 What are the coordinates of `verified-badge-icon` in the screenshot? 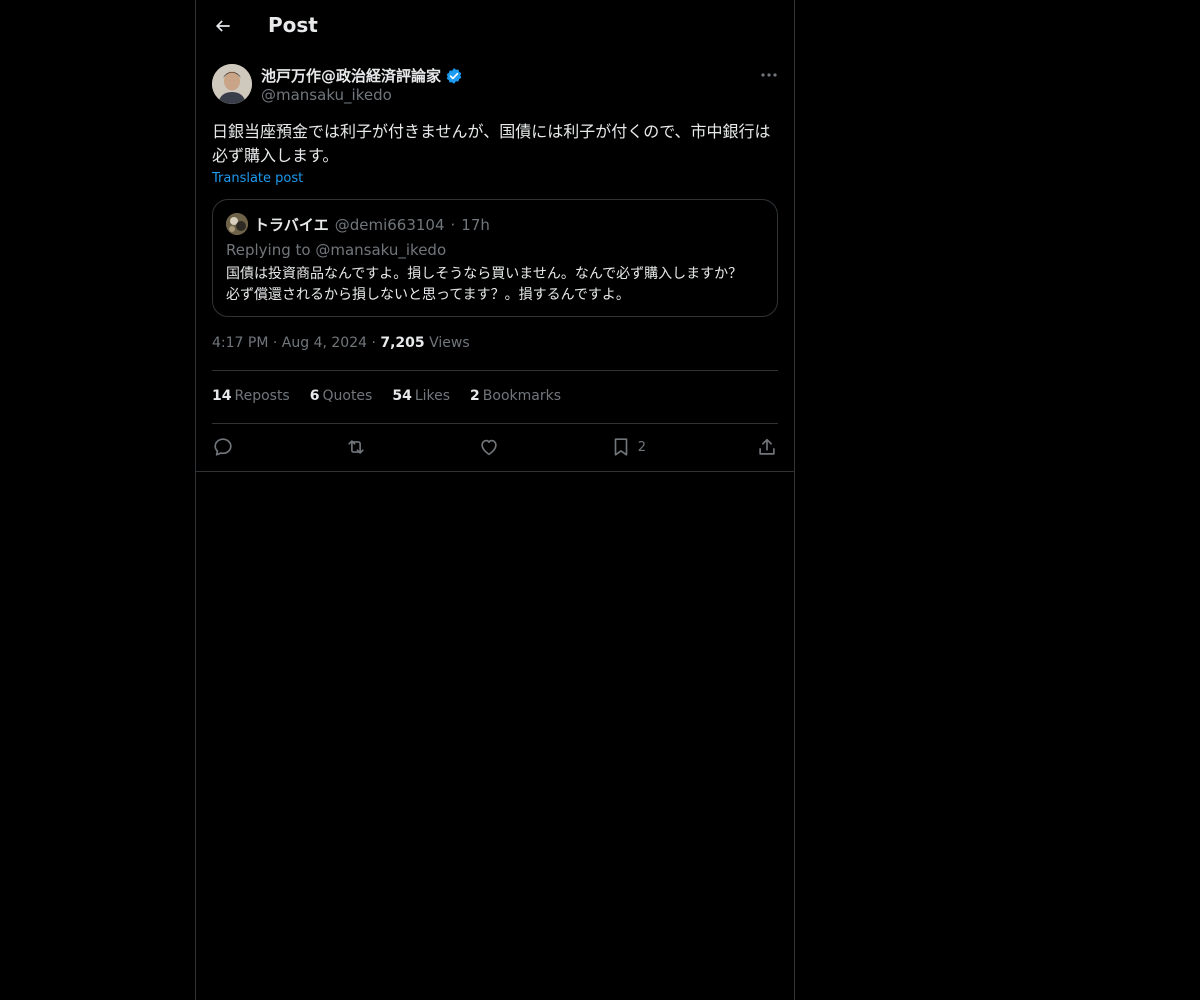 It's located at (454, 76).